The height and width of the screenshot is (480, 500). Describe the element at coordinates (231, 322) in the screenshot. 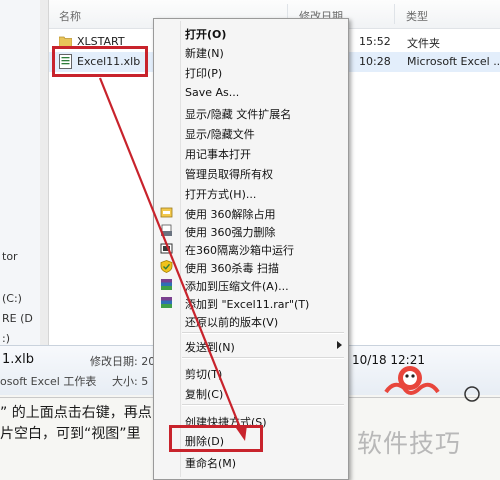

I see `menu-item-restore-versions: 还原以前的版本(V)` at that location.